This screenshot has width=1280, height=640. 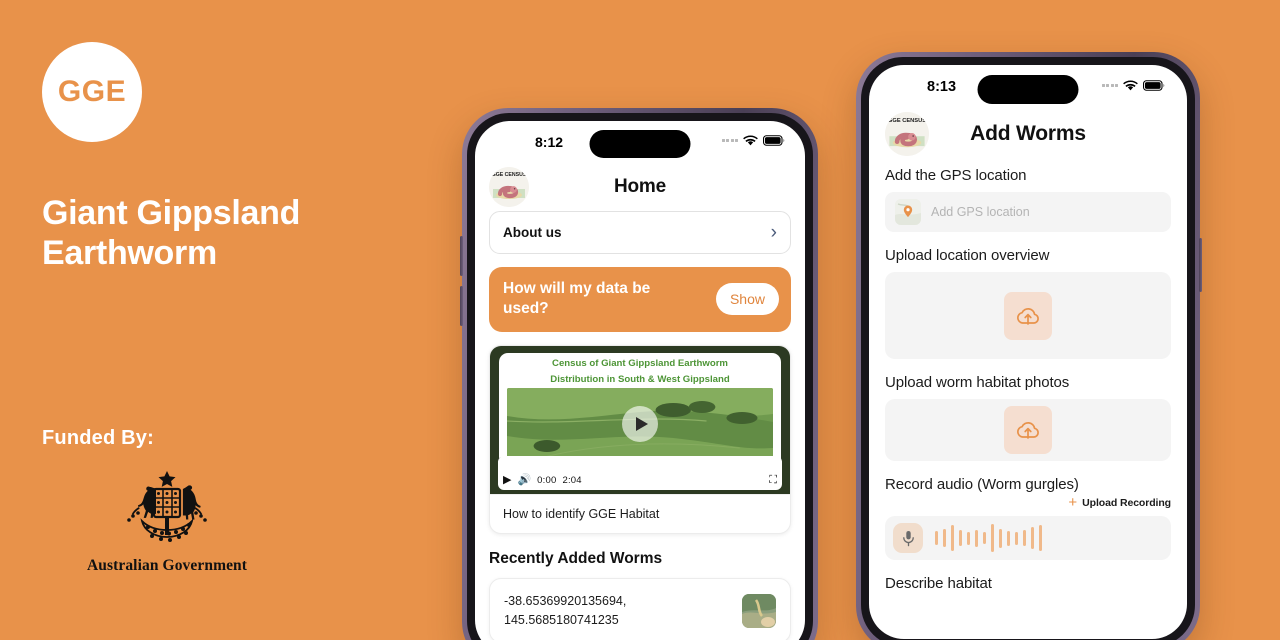 What do you see at coordinates (747, 299) in the screenshot?
I see `show-button: Show` at bounding box center [747, 299].